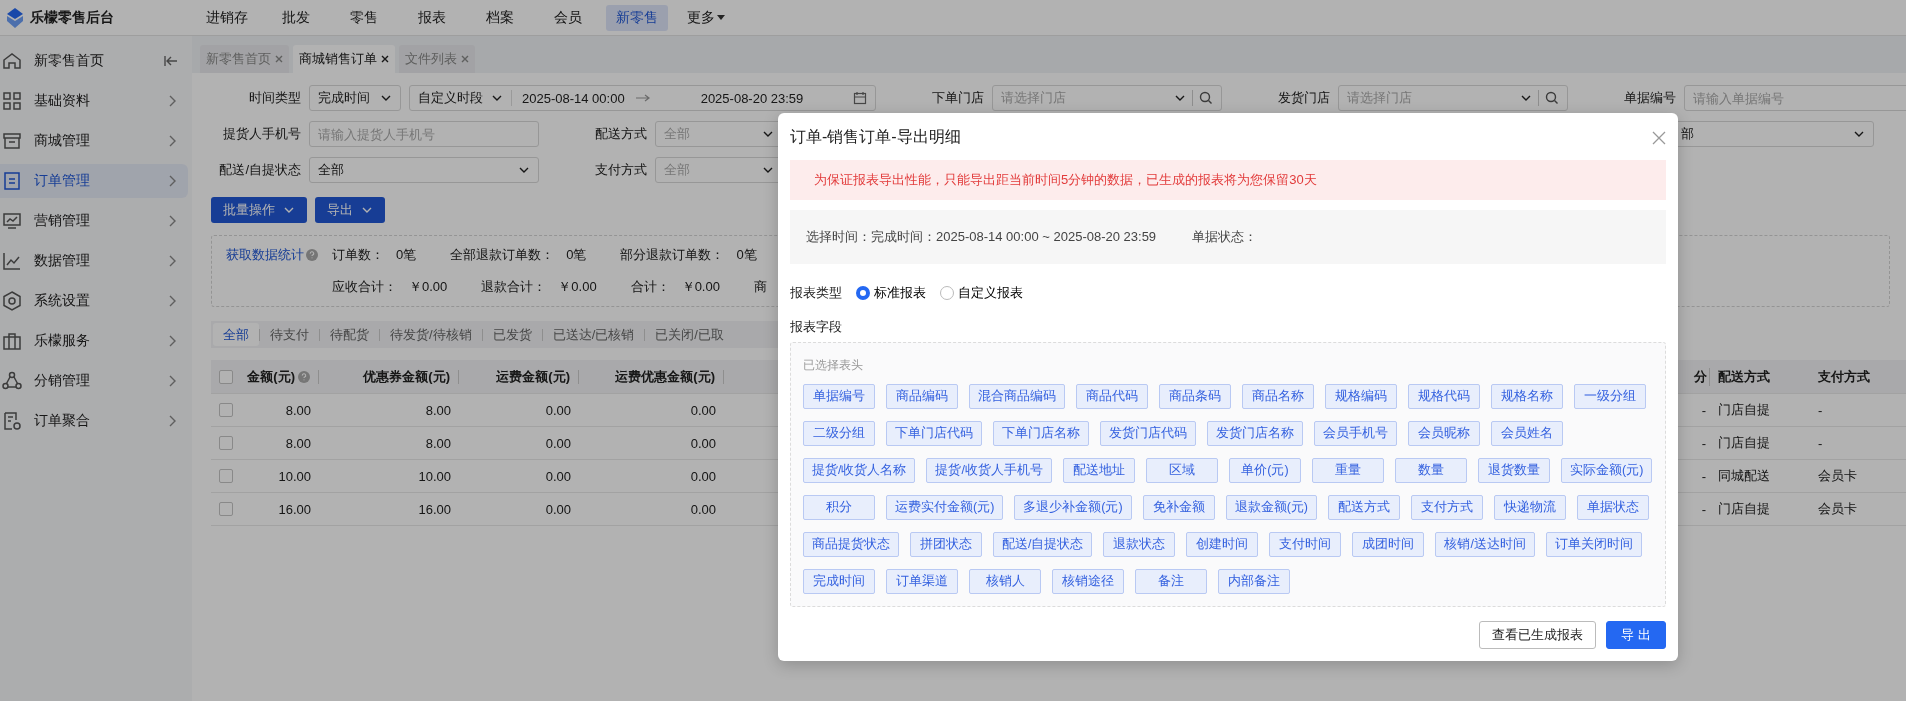 The height and width of the screenshot is (701, 1906). Describe the element at coordinates (1527, 396) in the screenshot. I see `field-tag: 规格名称` at that location.